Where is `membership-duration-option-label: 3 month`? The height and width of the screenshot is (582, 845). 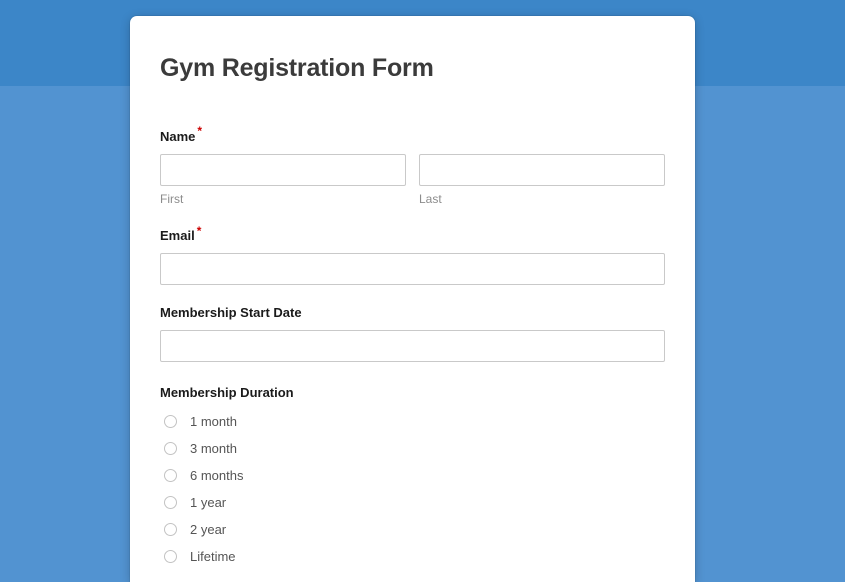
membership-duration-option-label: 3 month is located at coordinates (213, 449).